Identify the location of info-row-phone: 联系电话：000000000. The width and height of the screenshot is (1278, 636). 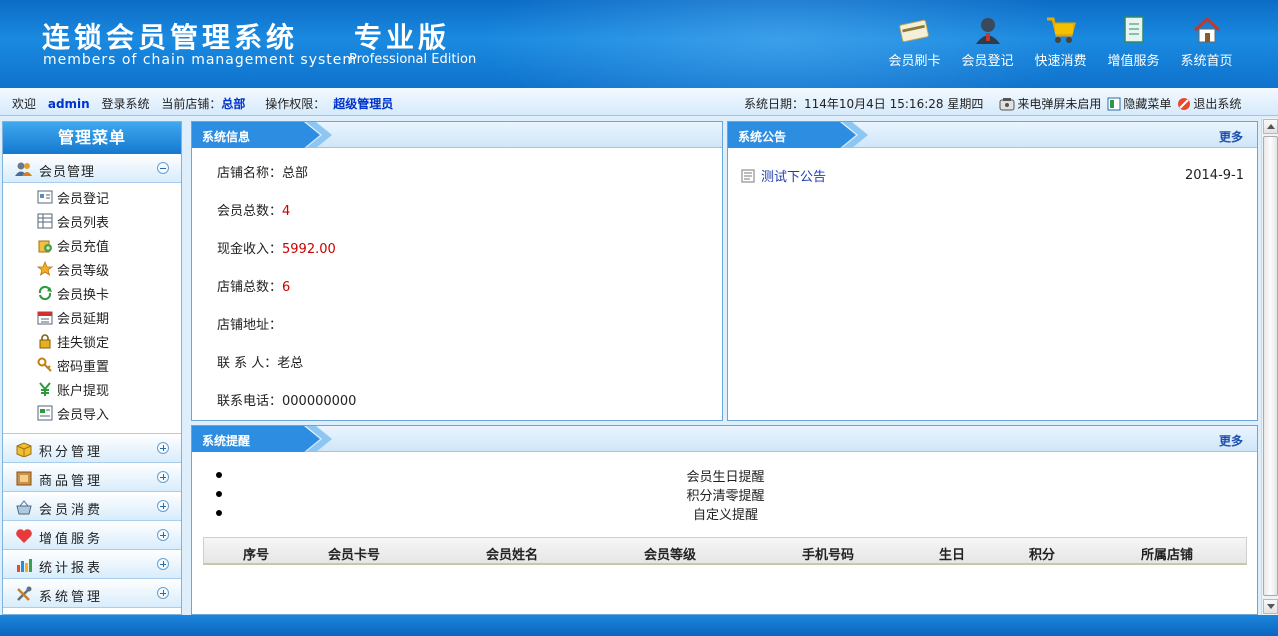
(286, 399).